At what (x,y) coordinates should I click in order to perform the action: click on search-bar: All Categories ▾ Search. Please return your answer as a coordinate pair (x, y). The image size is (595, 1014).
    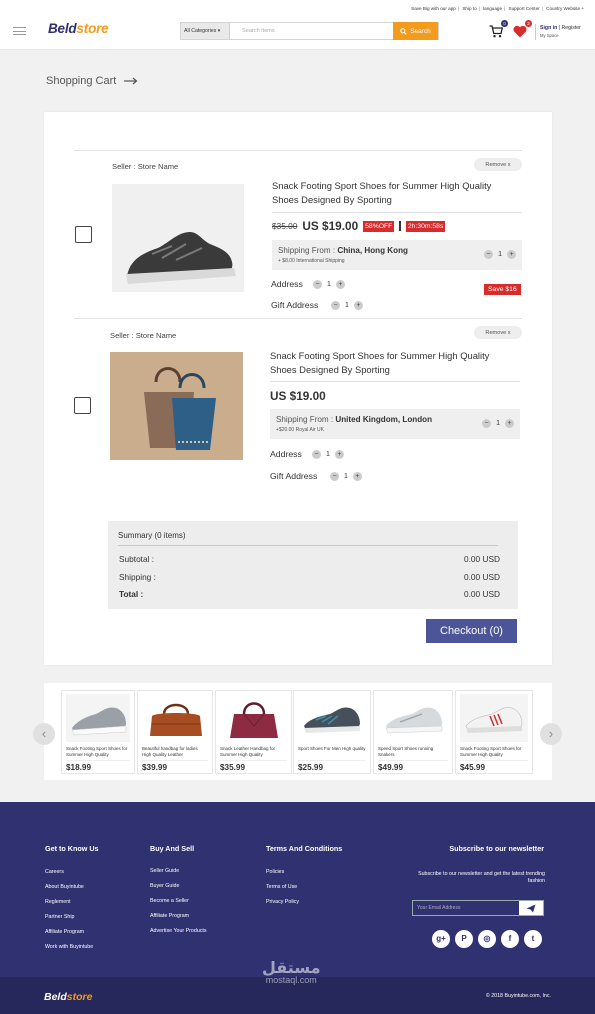
    Looking at the image, I should click on (309, 31).